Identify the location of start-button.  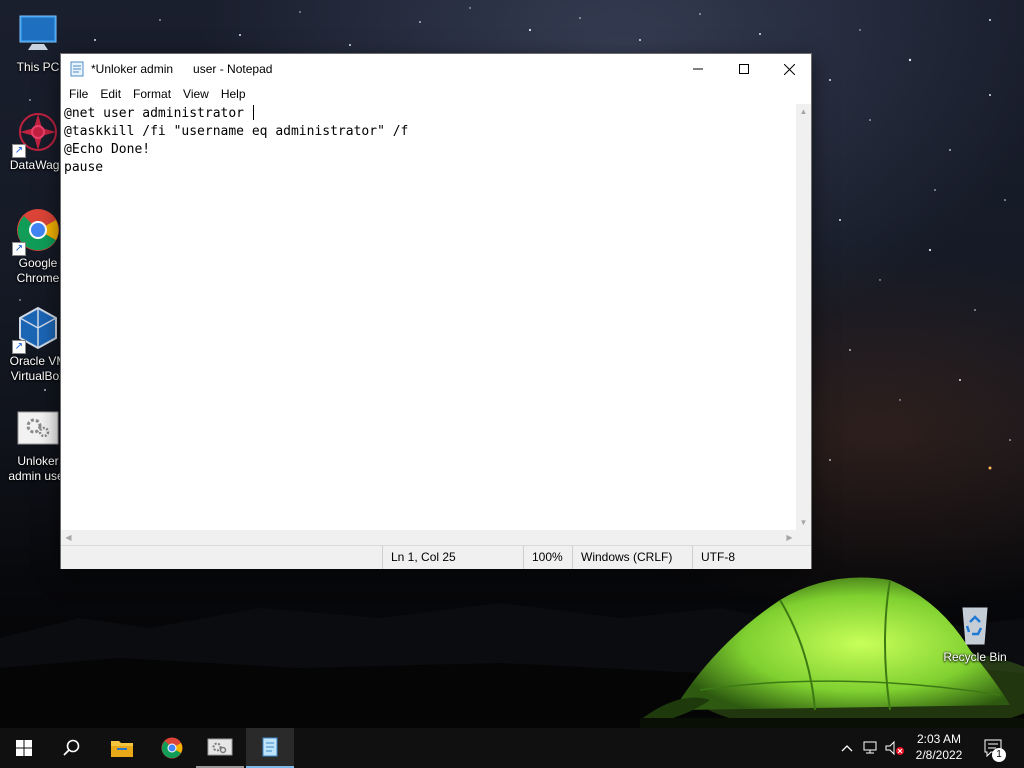
(24, 748).